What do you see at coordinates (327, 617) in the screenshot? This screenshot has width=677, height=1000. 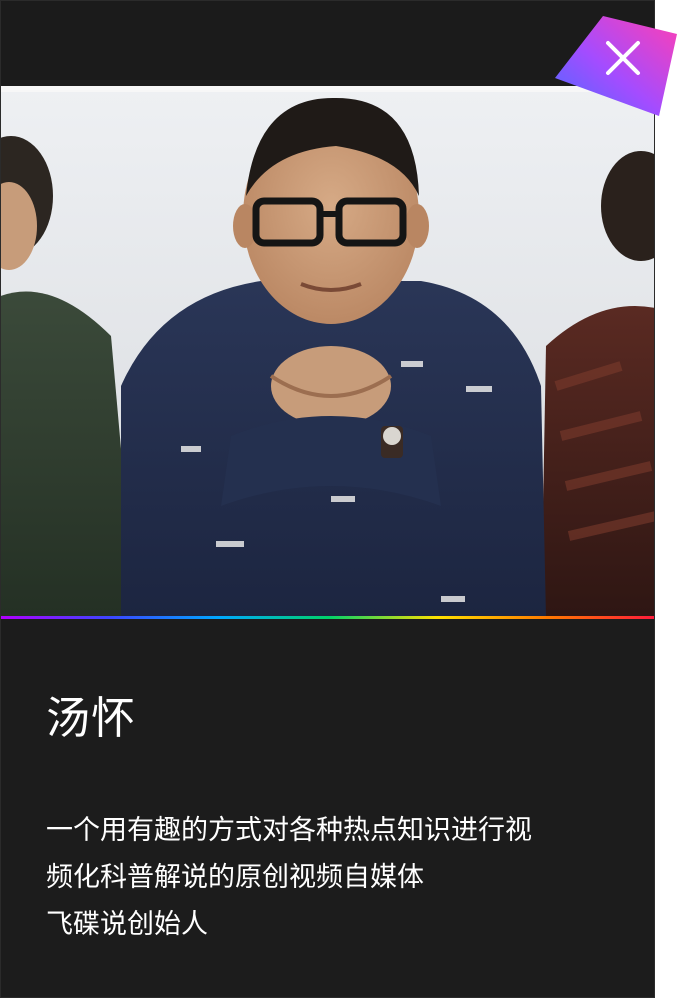 I see `rainbow-divider` at bounding box center [327, 617].